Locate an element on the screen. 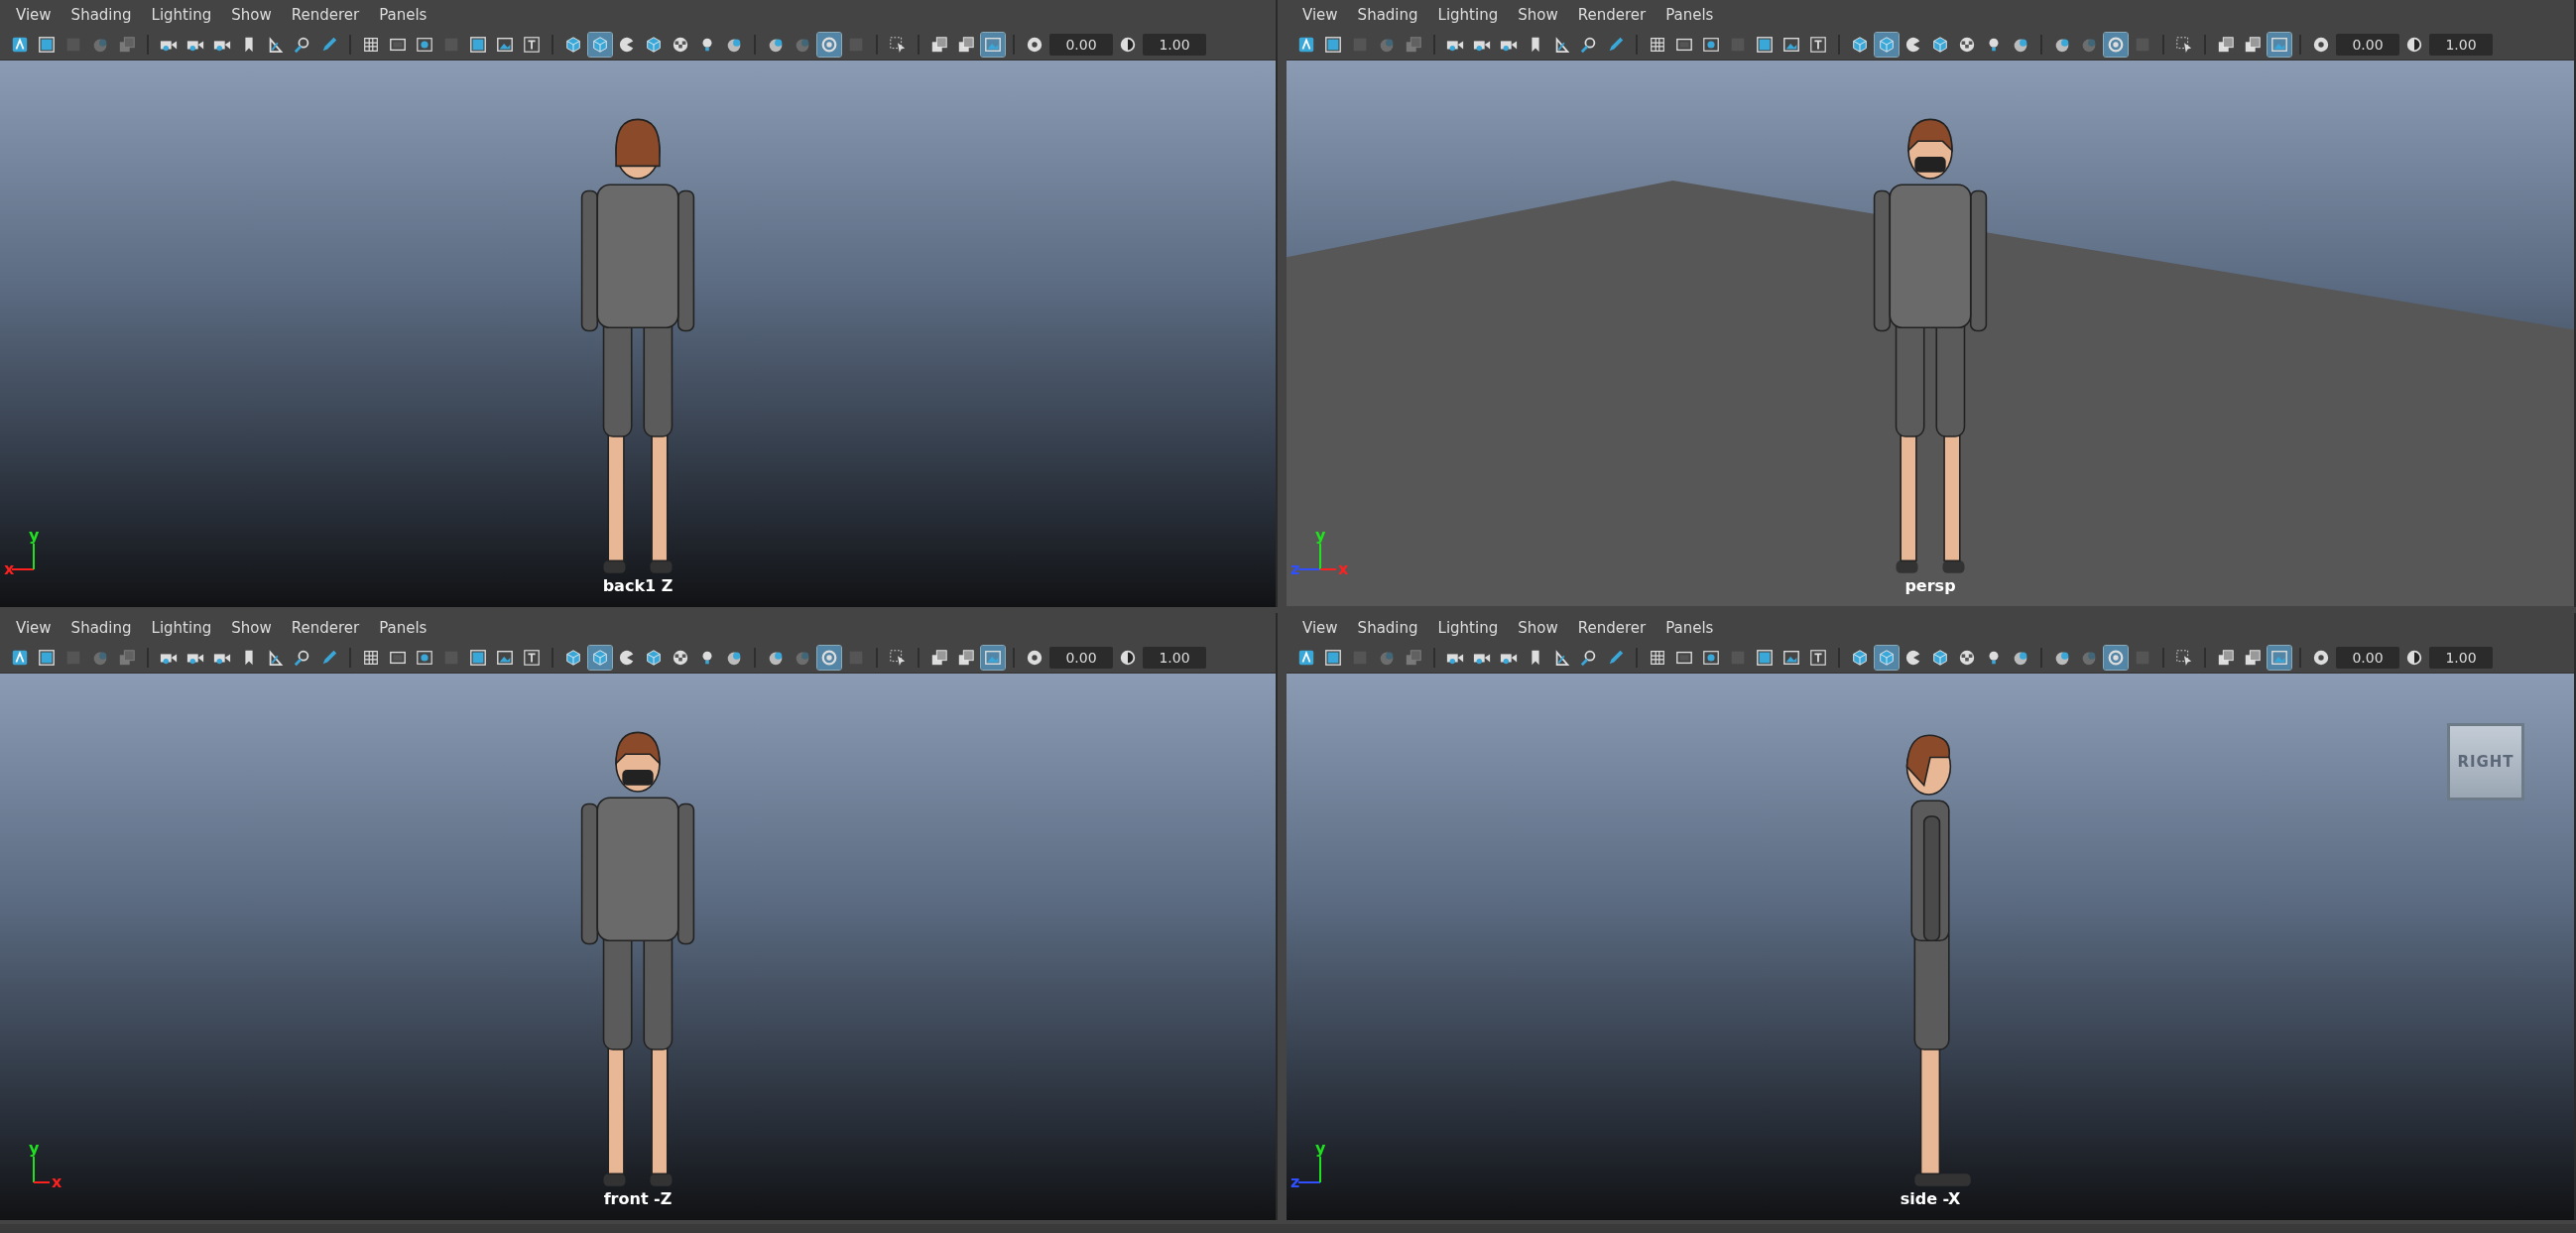  camera-label: front -Z is located at coordinates (638, 1198).